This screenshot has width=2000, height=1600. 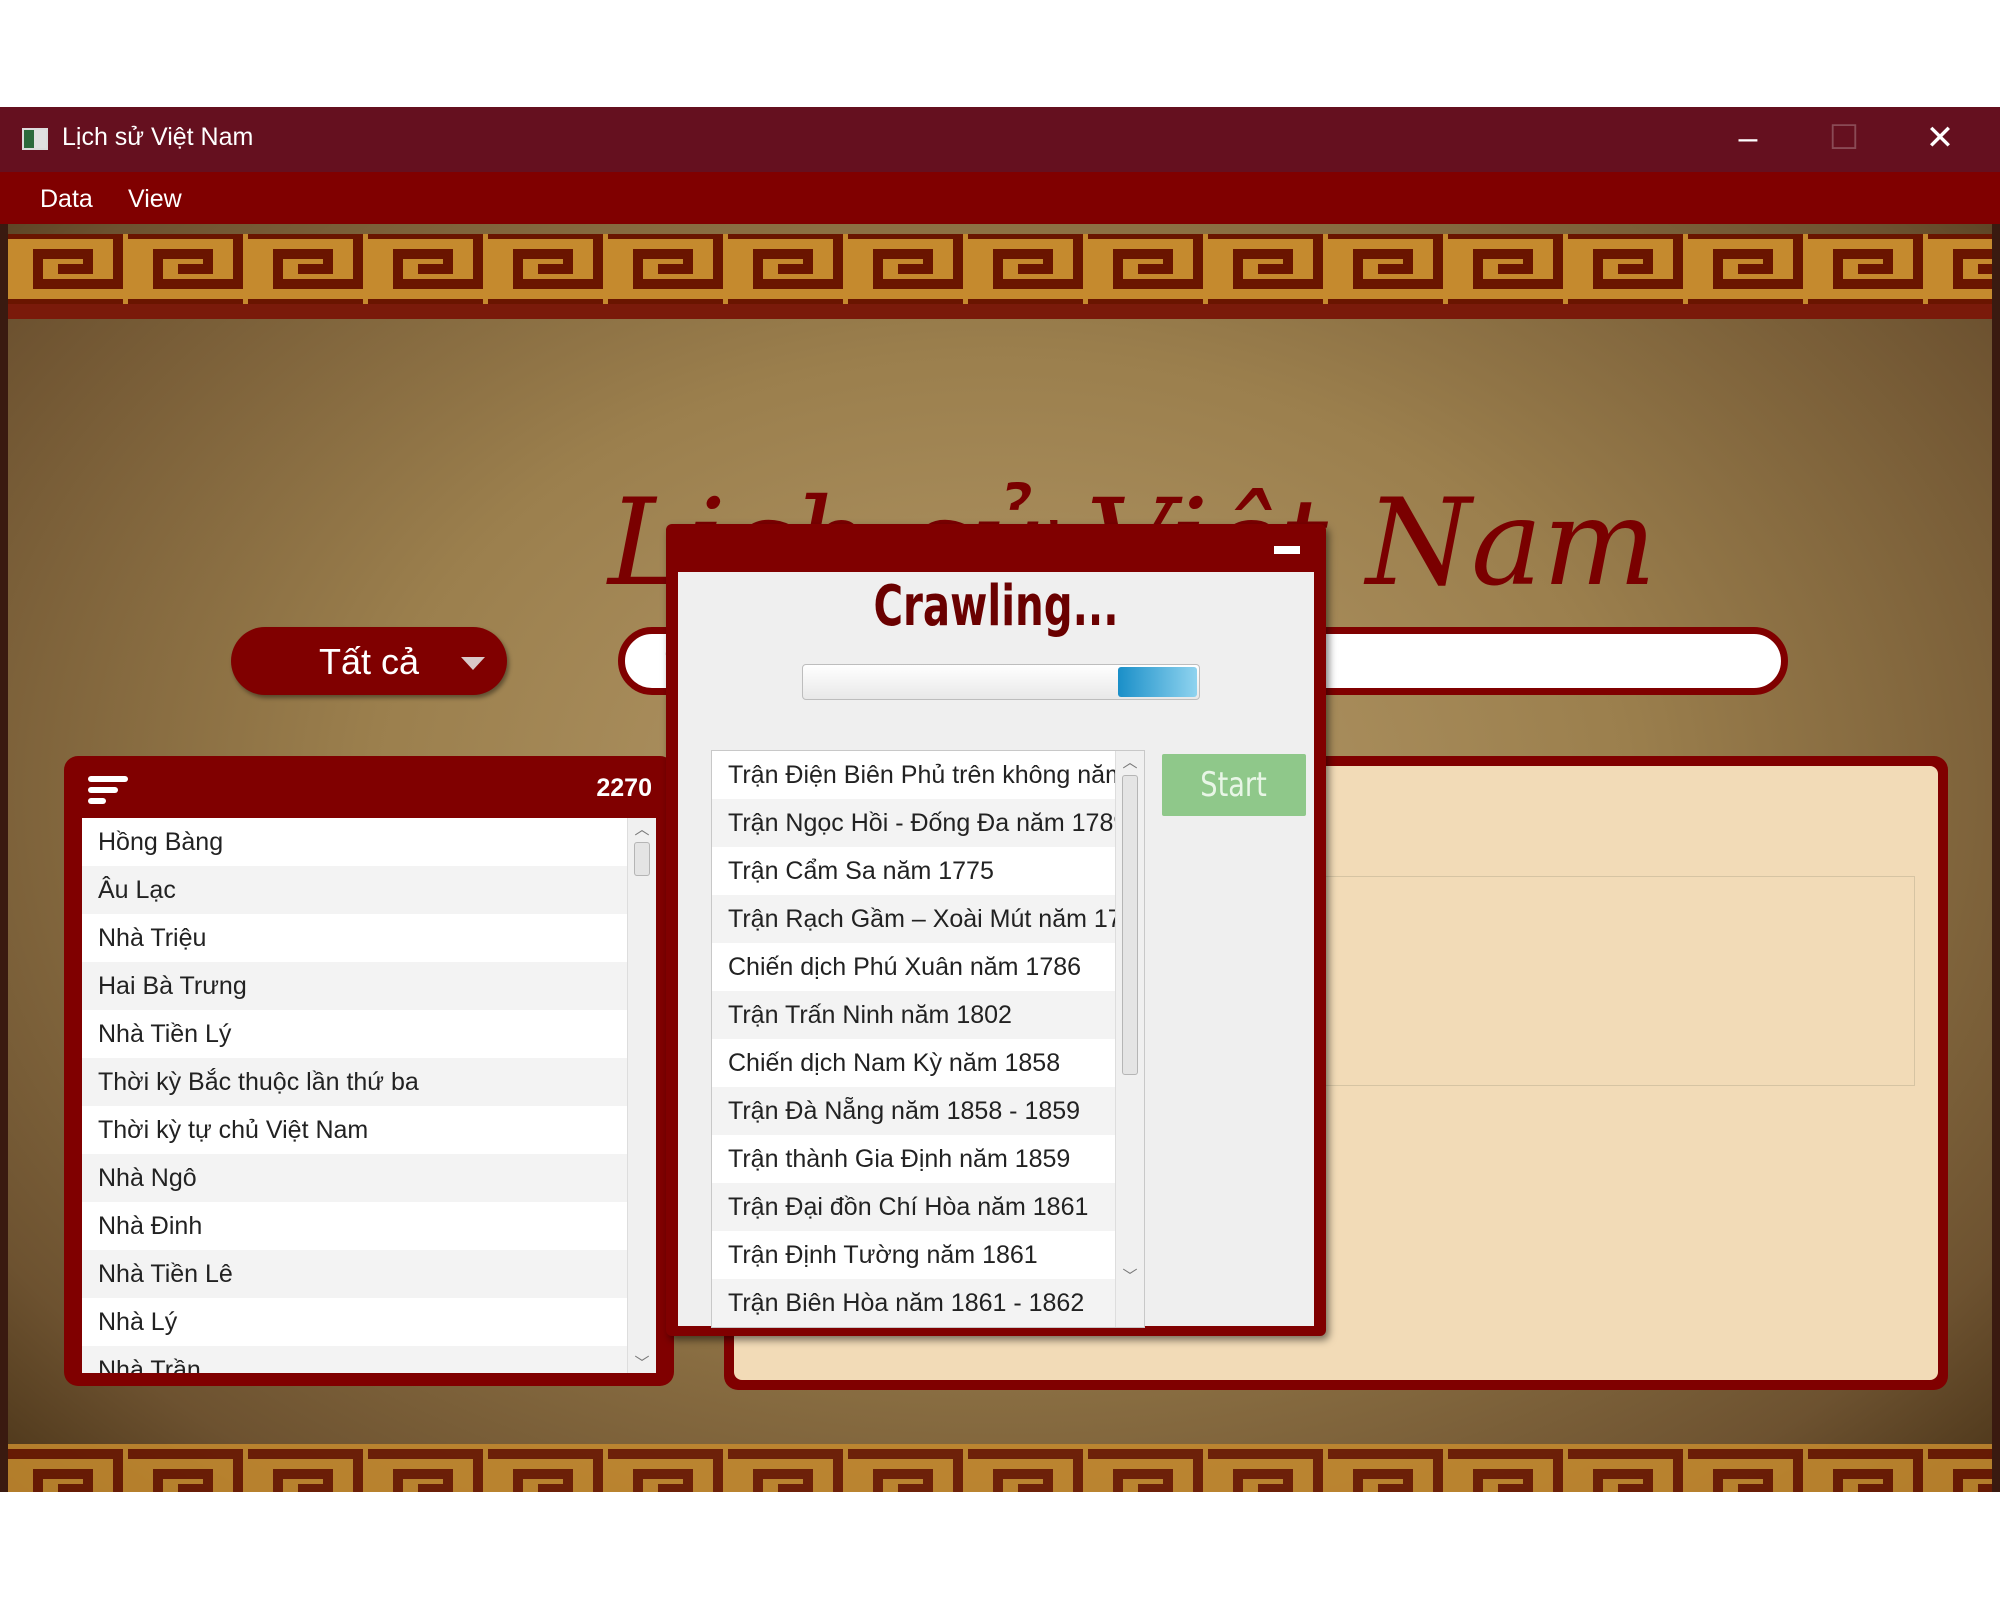 What do you see at coordinates (158, 137) in the screenshot?
I see `window-title: Lịch sử Việt Nam` at bounding box center [158, 137].